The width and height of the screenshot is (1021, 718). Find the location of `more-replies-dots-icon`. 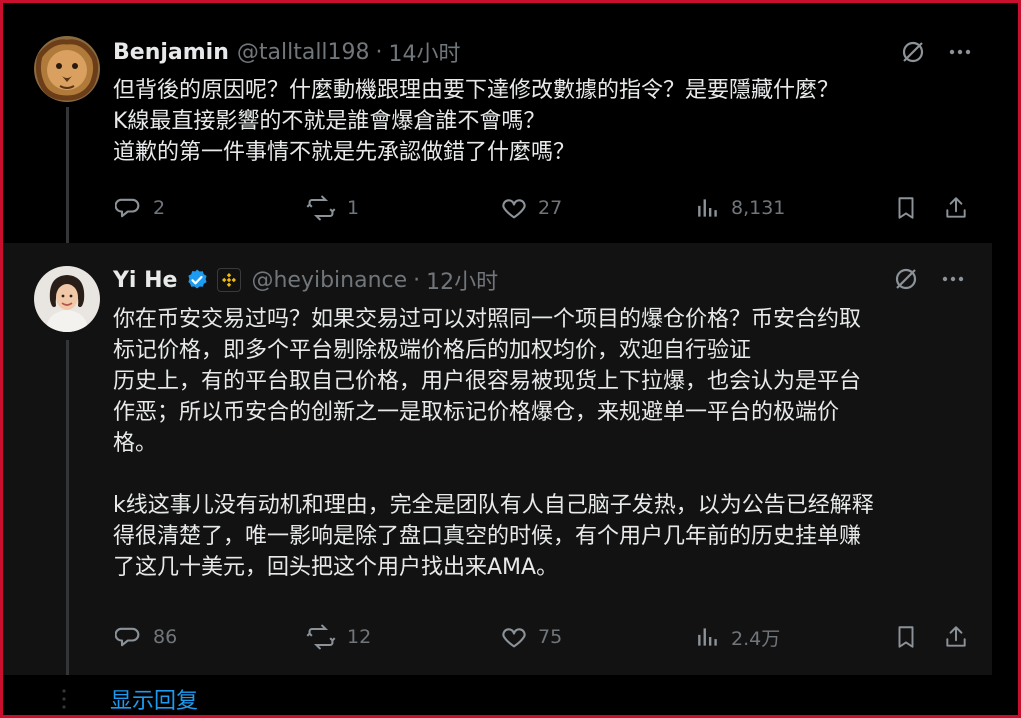

more-replies-dots-icon is located at coordinates (64, 699).